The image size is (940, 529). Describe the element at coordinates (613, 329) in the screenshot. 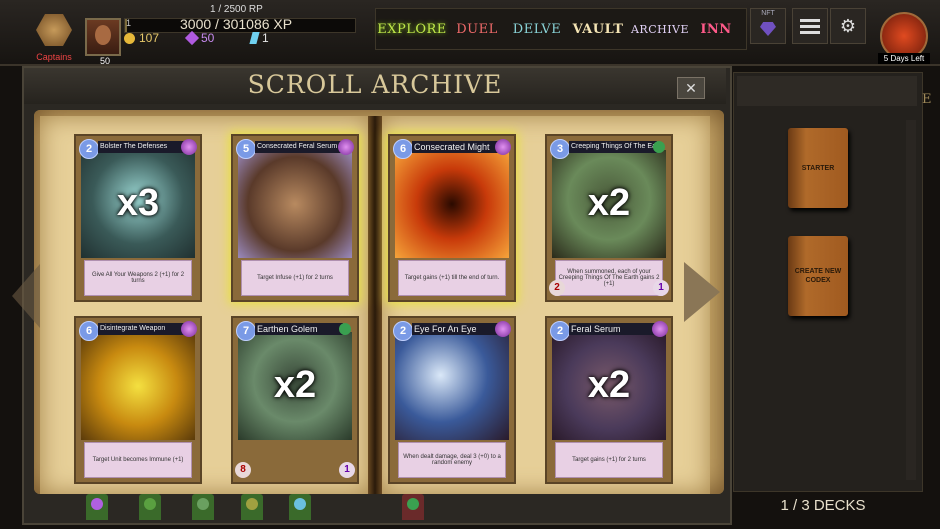

I see `card-name: Feral Serum` at that location.